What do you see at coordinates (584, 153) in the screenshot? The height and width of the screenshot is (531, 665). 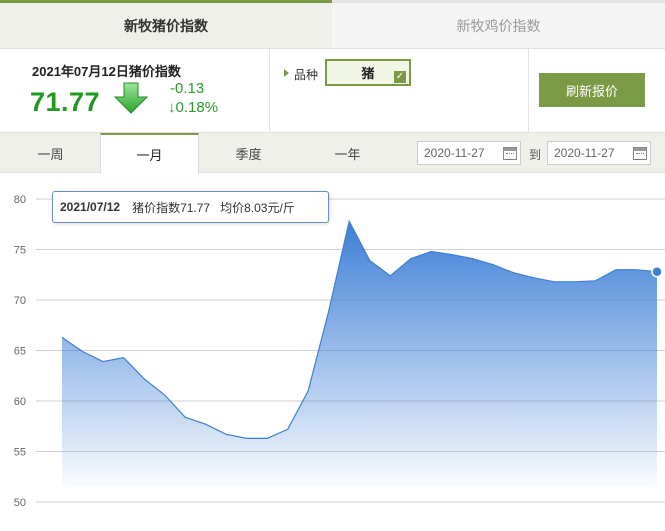 I see `date-to-value: 2020-11-27` at bounding box center [584, 153].